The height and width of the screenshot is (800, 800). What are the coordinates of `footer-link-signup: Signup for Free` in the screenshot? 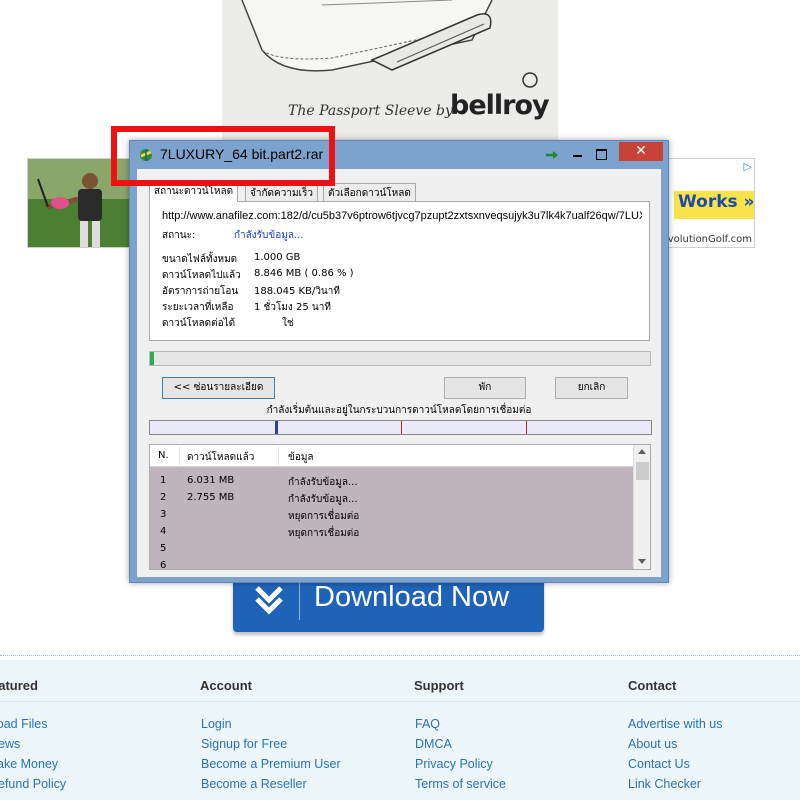 It's located at (244, 744).